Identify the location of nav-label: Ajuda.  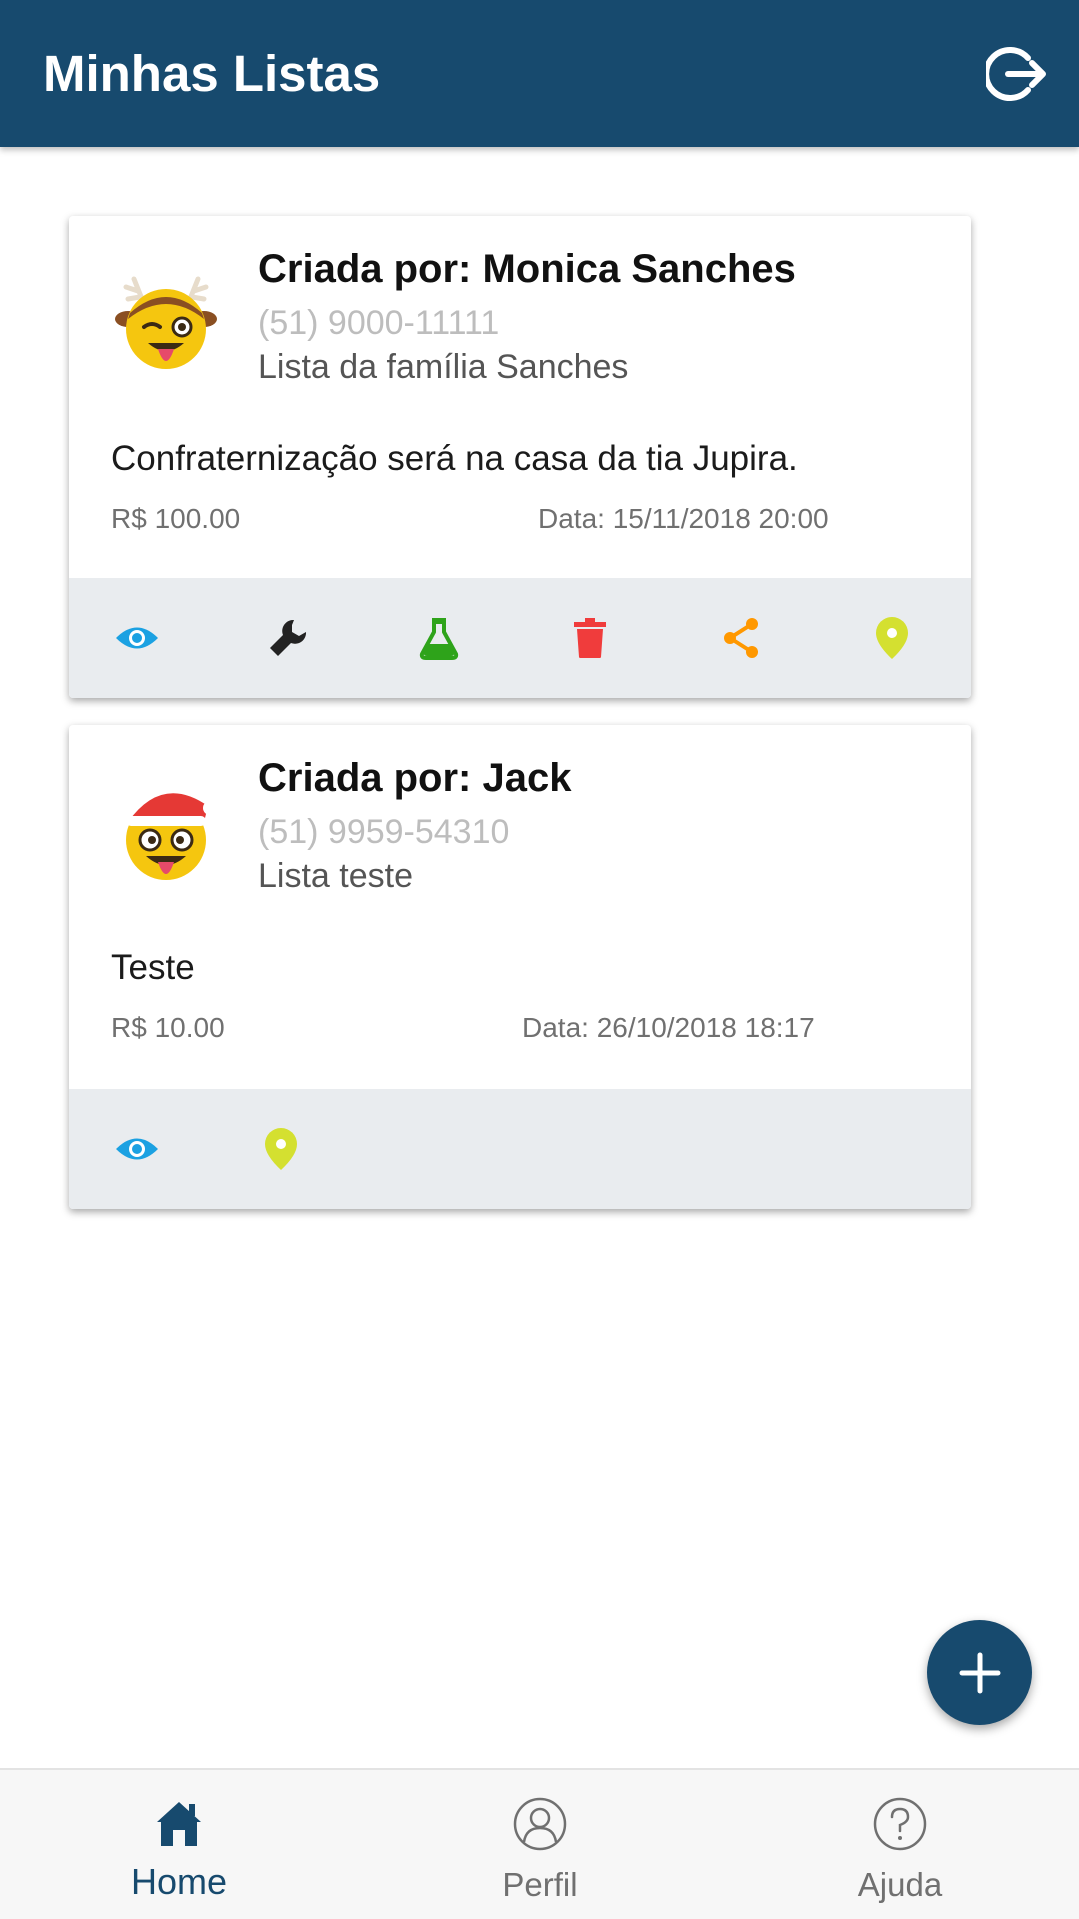
(900, 1884).